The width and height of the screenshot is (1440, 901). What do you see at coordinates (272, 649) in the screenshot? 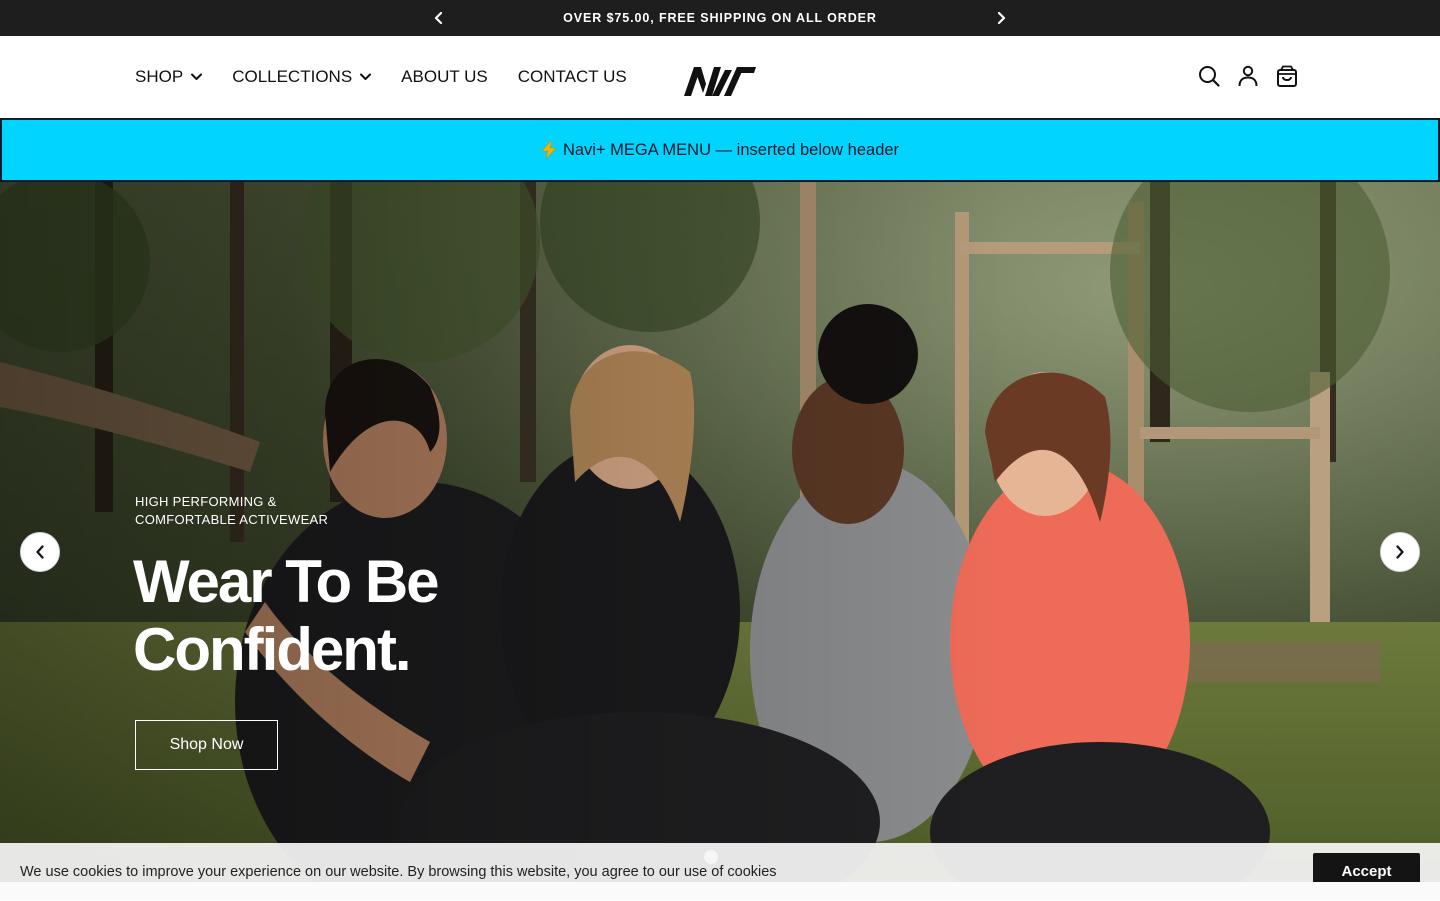
I see `hero-heading-line: Confident.` at bounding box center [272, 649].